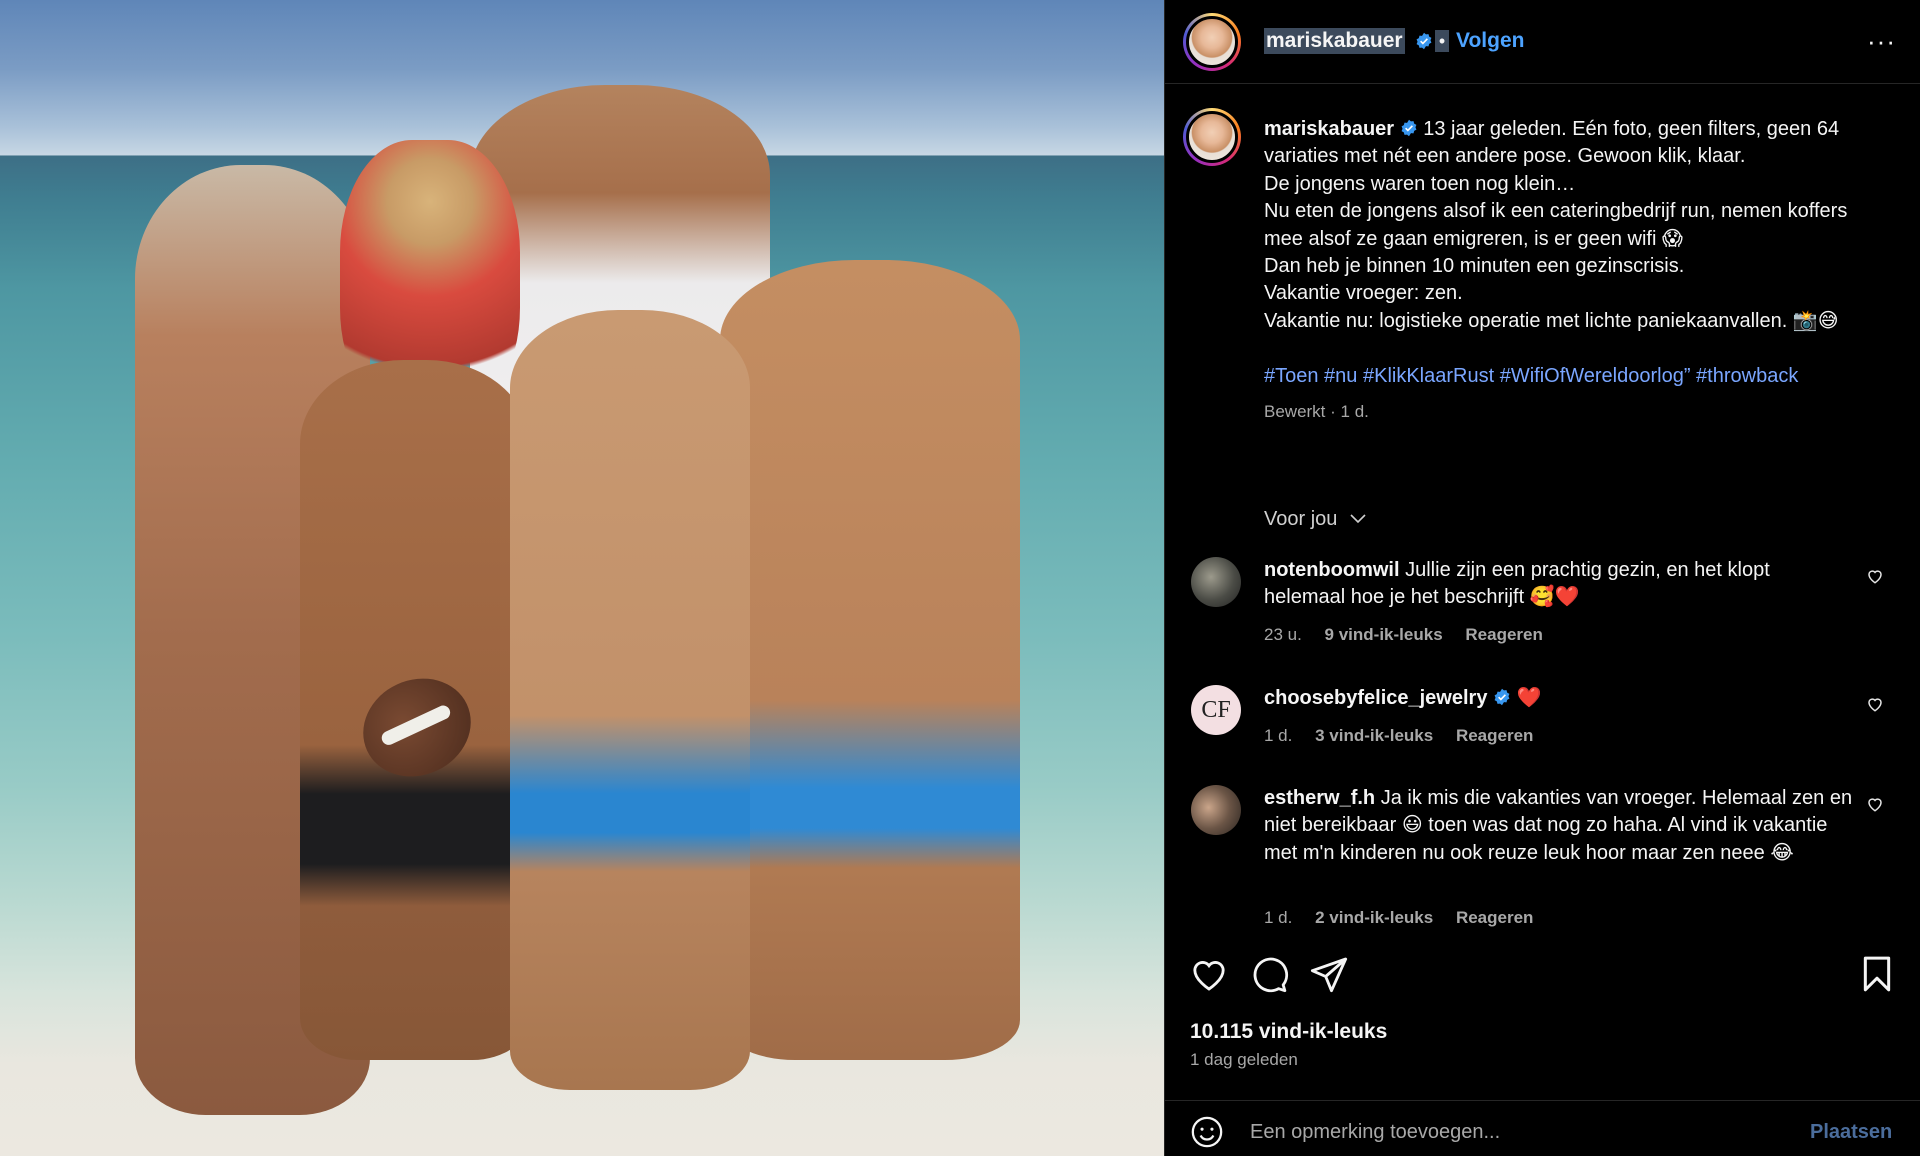  I want to click on comment-text: choosebyfelice_jewelry ❤️, so click(1559, 698).